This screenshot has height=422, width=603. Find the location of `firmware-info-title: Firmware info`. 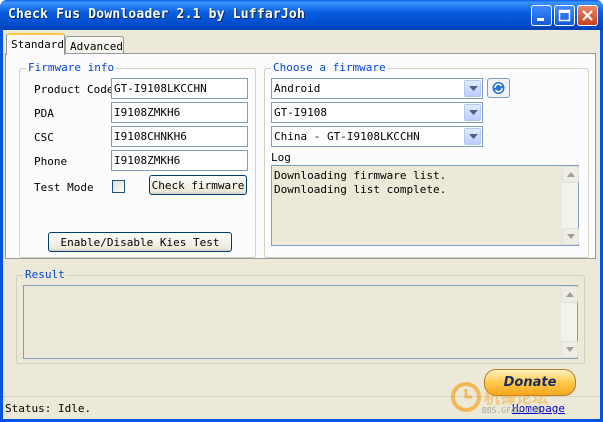

firmware-info-title: Firmware info is located at coordinates (71, 67).